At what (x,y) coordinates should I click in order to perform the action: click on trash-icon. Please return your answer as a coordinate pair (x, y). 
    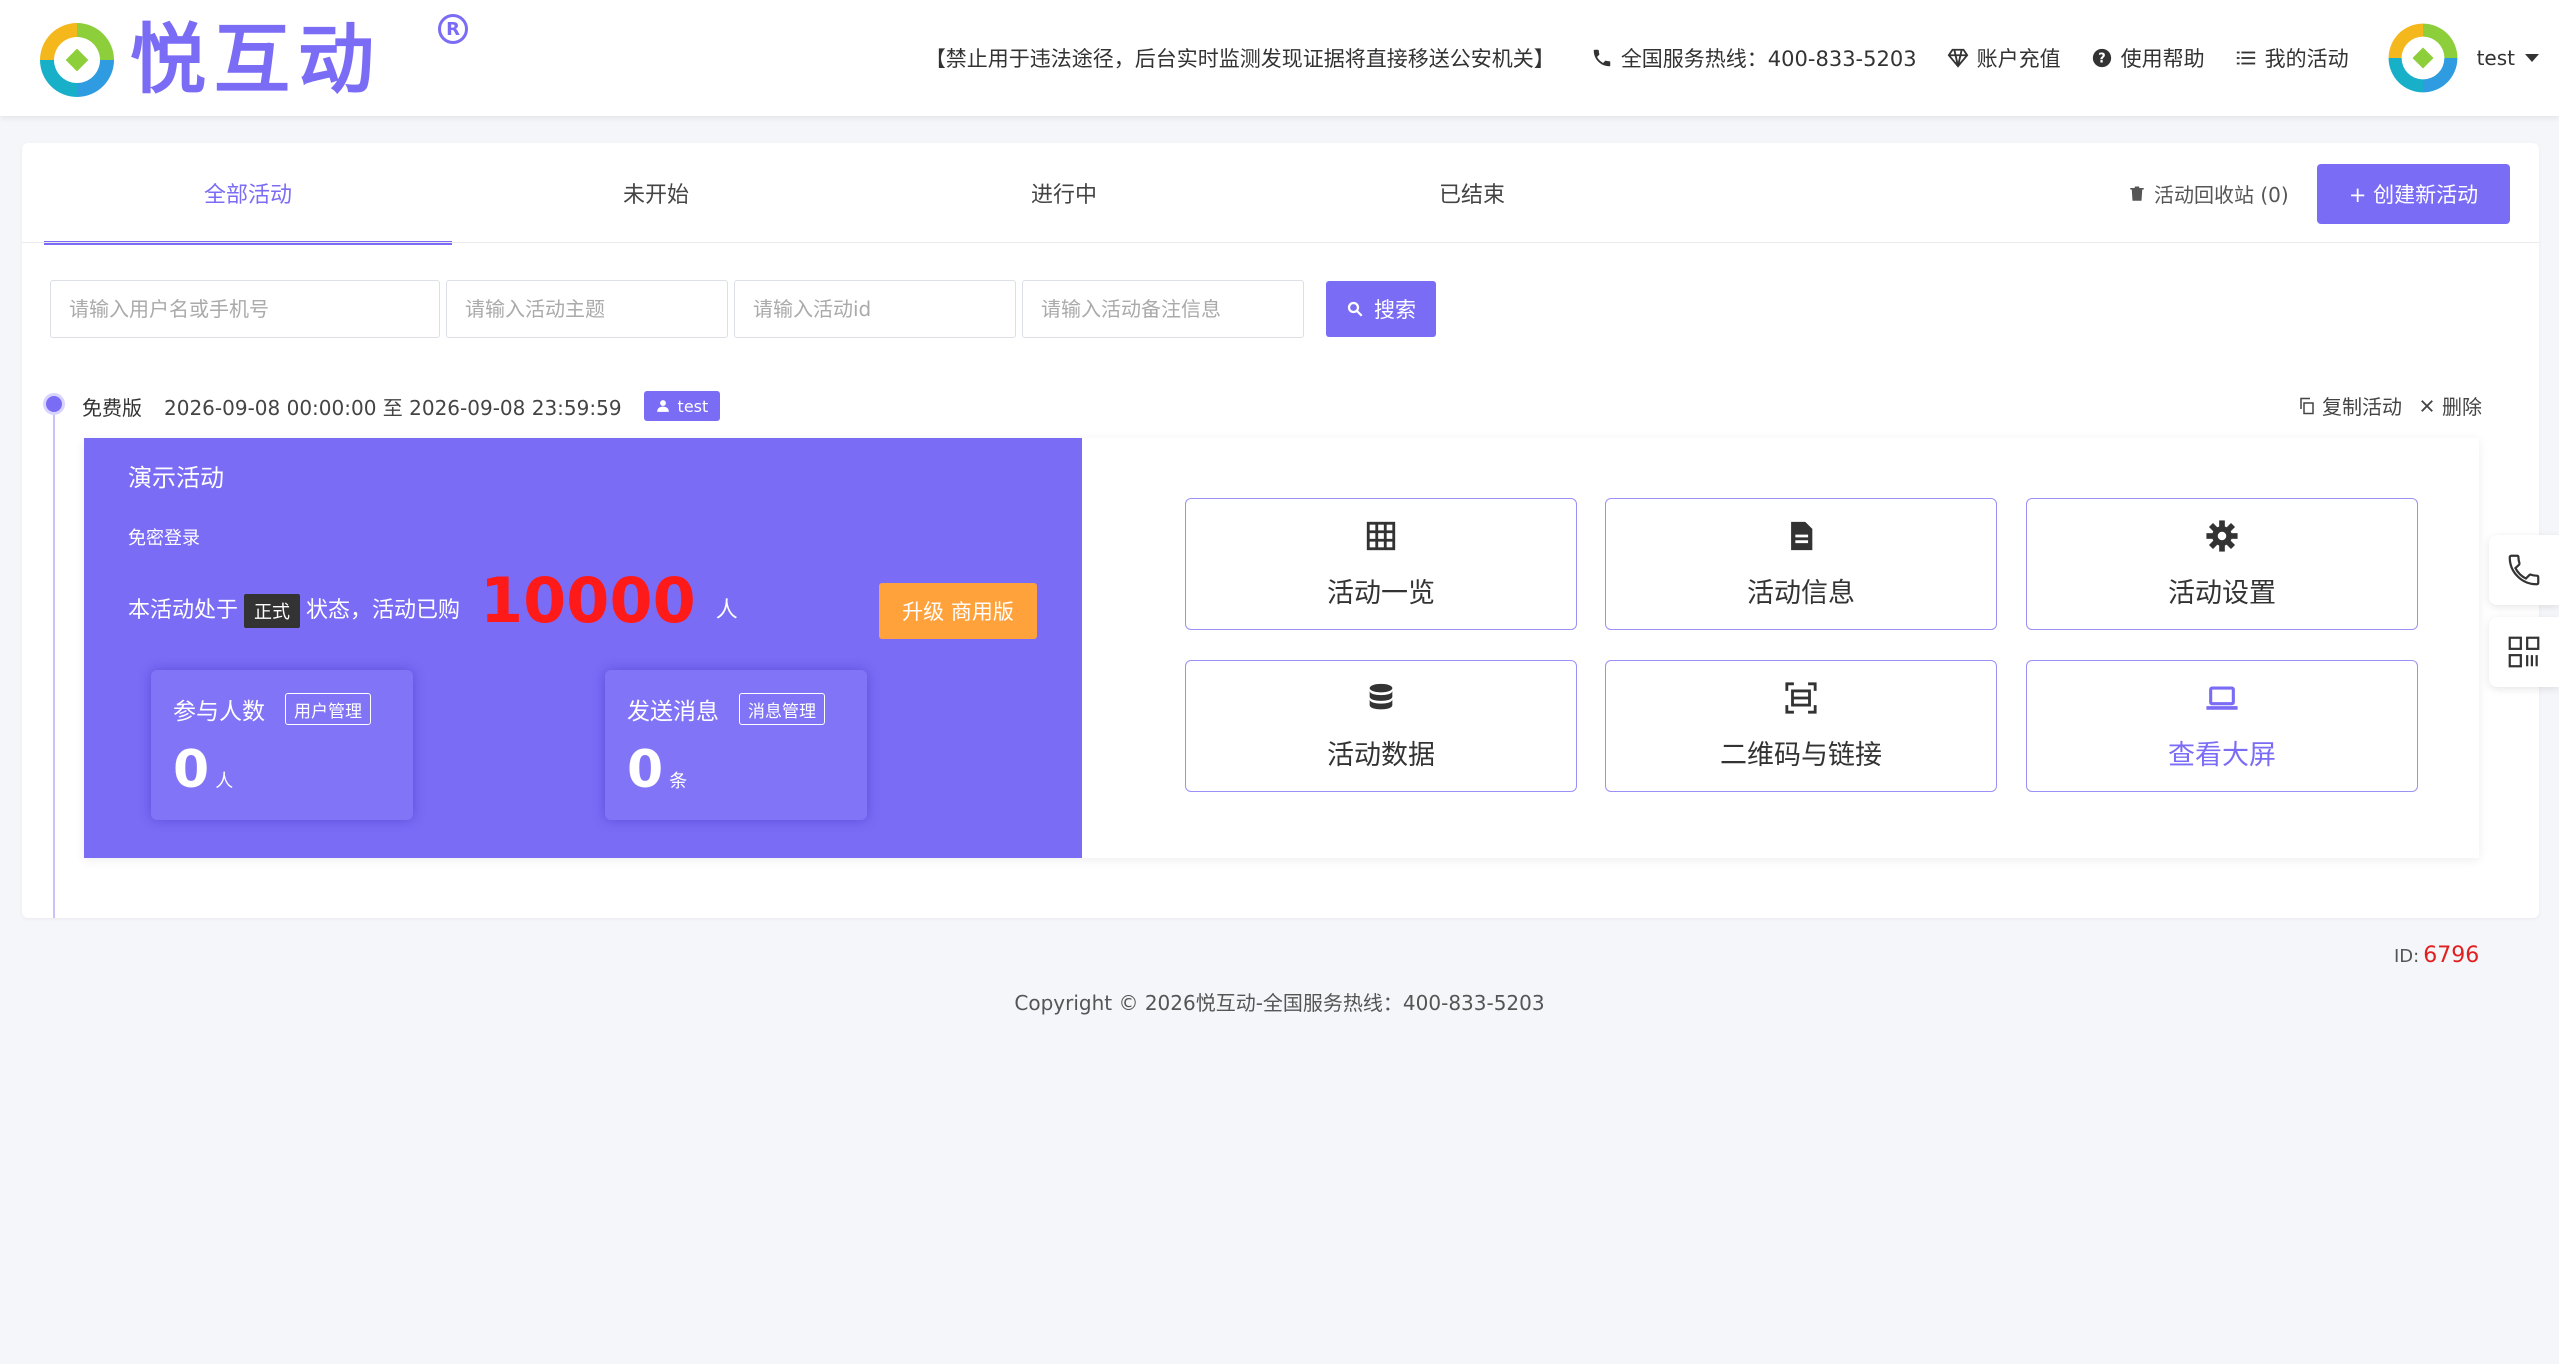
    Looking at the image, I should click on (2137, 193).